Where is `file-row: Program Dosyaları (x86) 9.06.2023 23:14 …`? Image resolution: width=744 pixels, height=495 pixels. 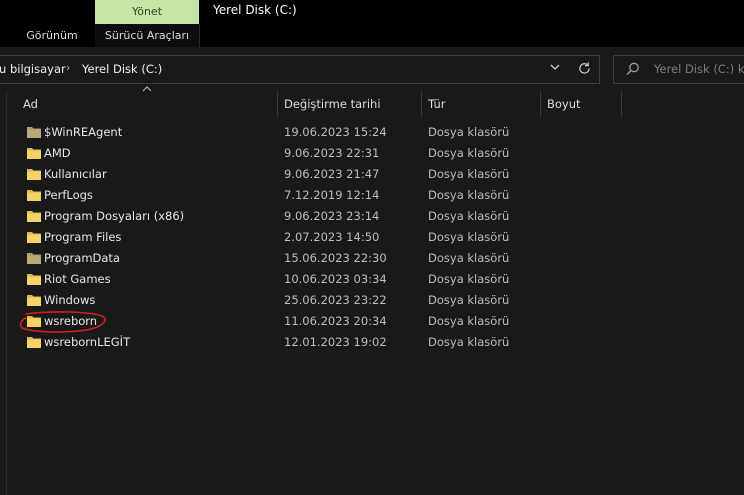
file-row: Program Dosyaları (x86) 9.06.2023 23:14 … is located at coordinates (383, 216).